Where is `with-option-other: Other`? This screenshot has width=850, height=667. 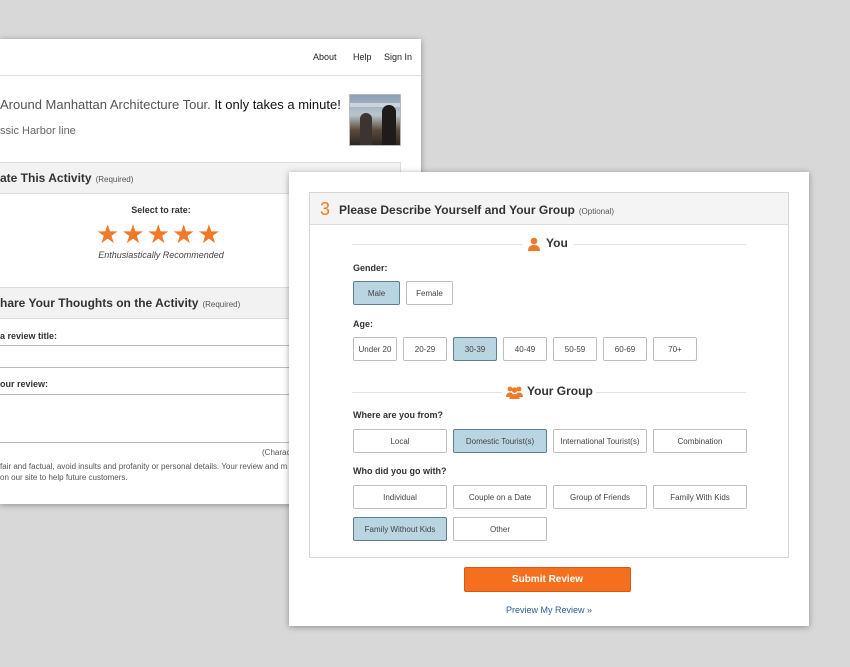 with-option-other: Other is located at coordinates (500, 529).